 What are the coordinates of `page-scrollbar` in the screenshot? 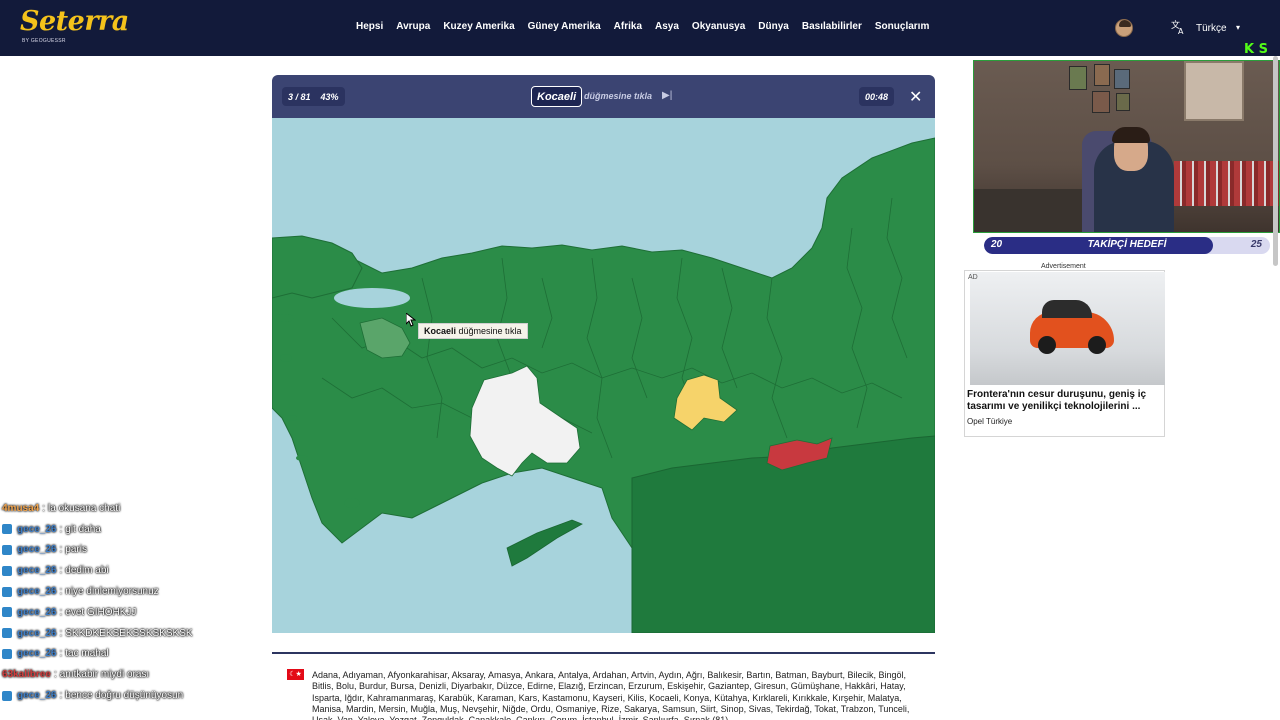 It's located at (1275, 161).